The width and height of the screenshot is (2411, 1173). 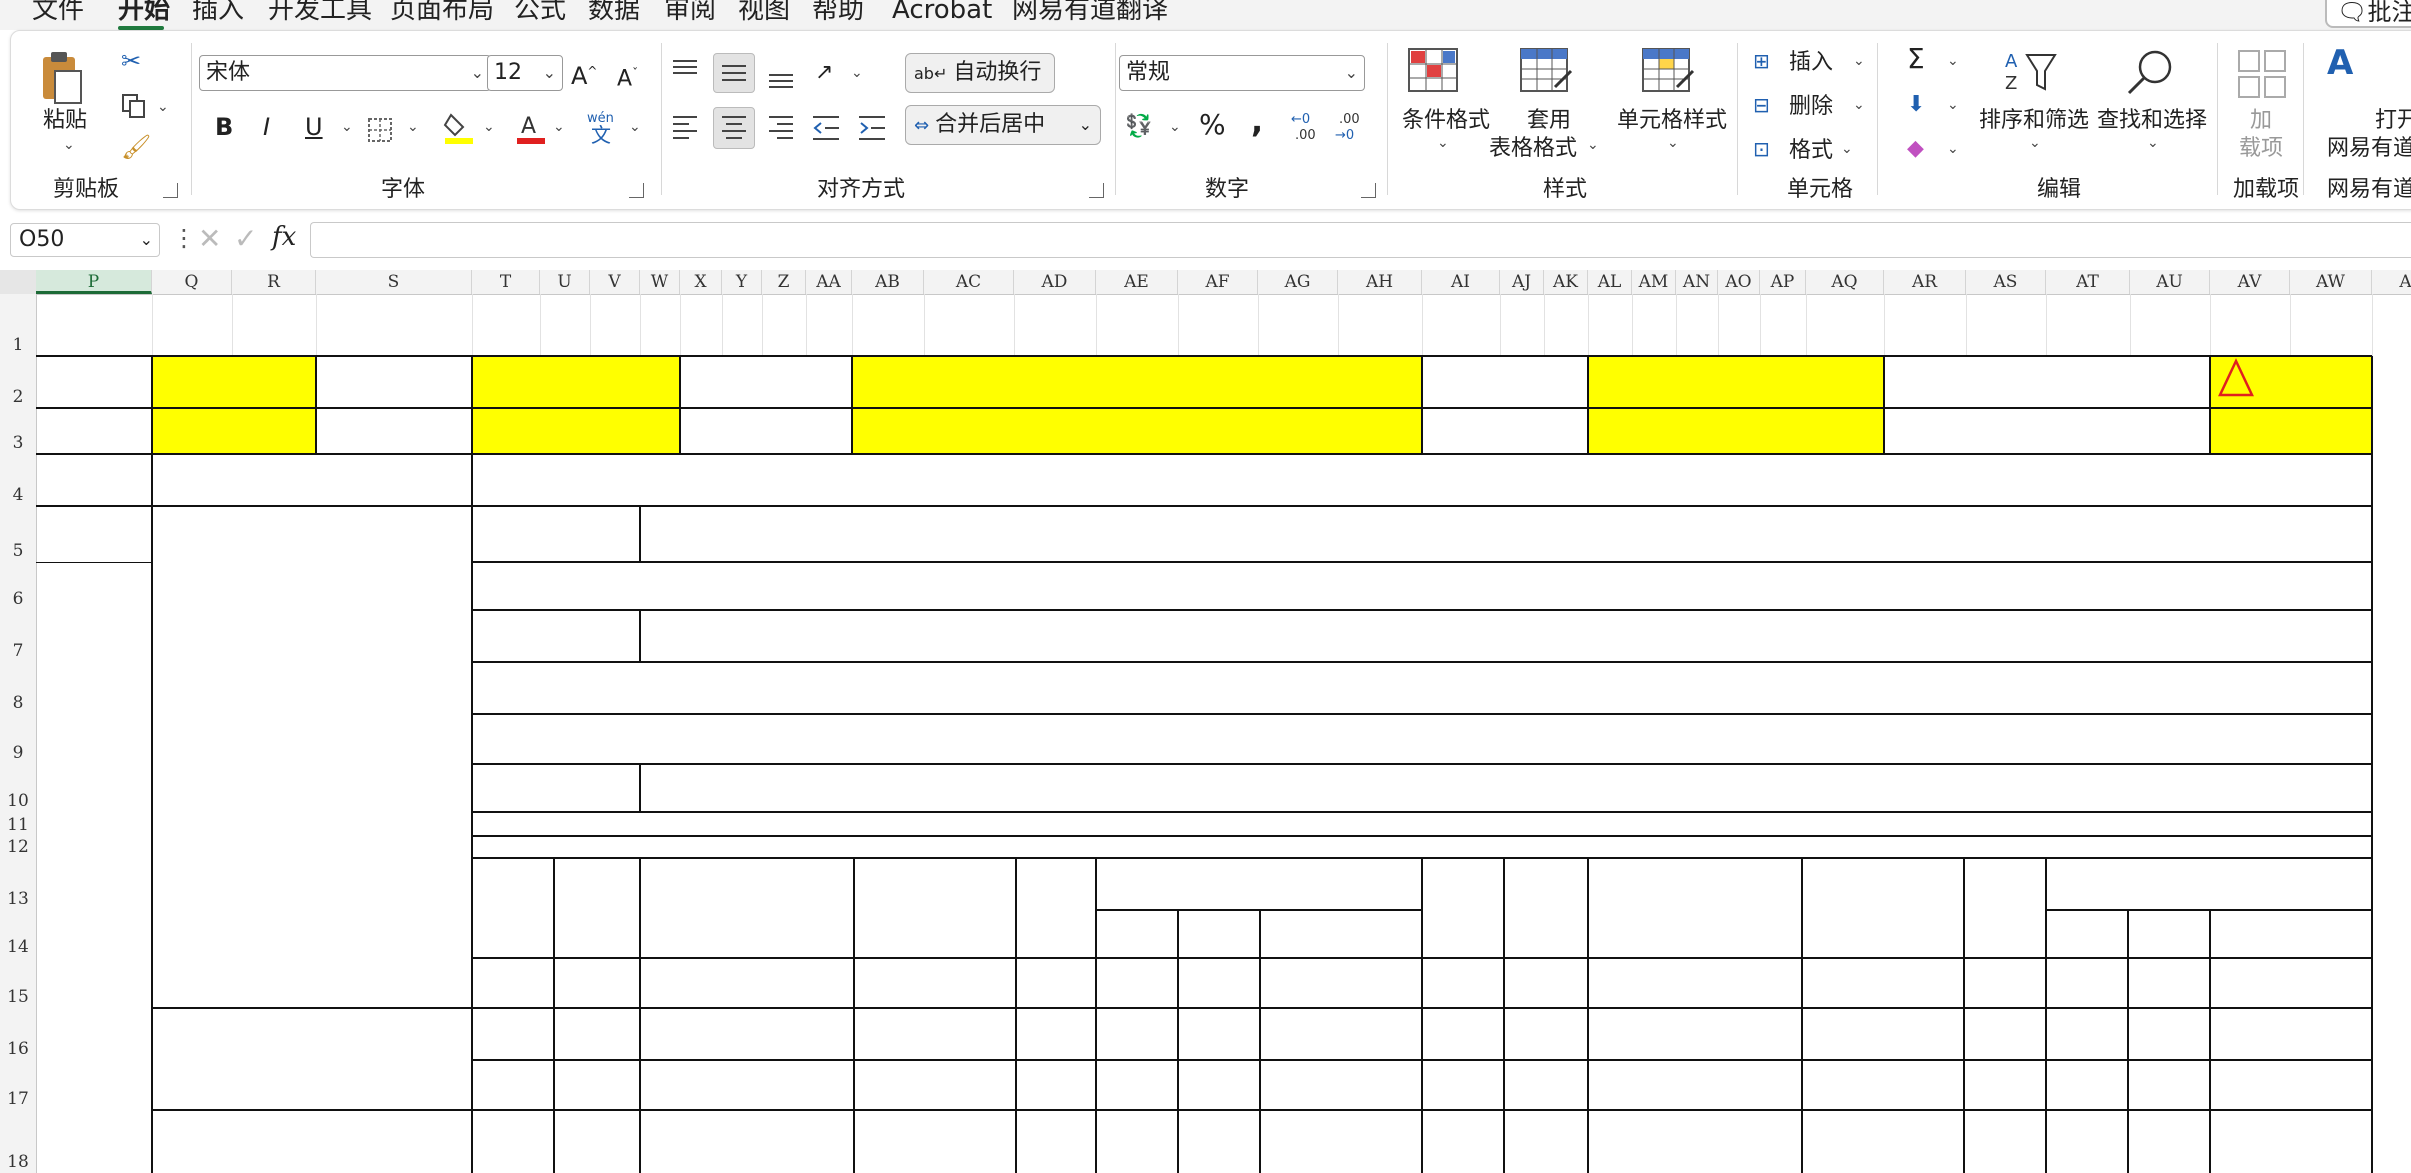 What do you see at coordinates (559, 127) in the screenshot?
I see `font-color-dropdown-icon: ⌄` at bounding box center [559, 127].